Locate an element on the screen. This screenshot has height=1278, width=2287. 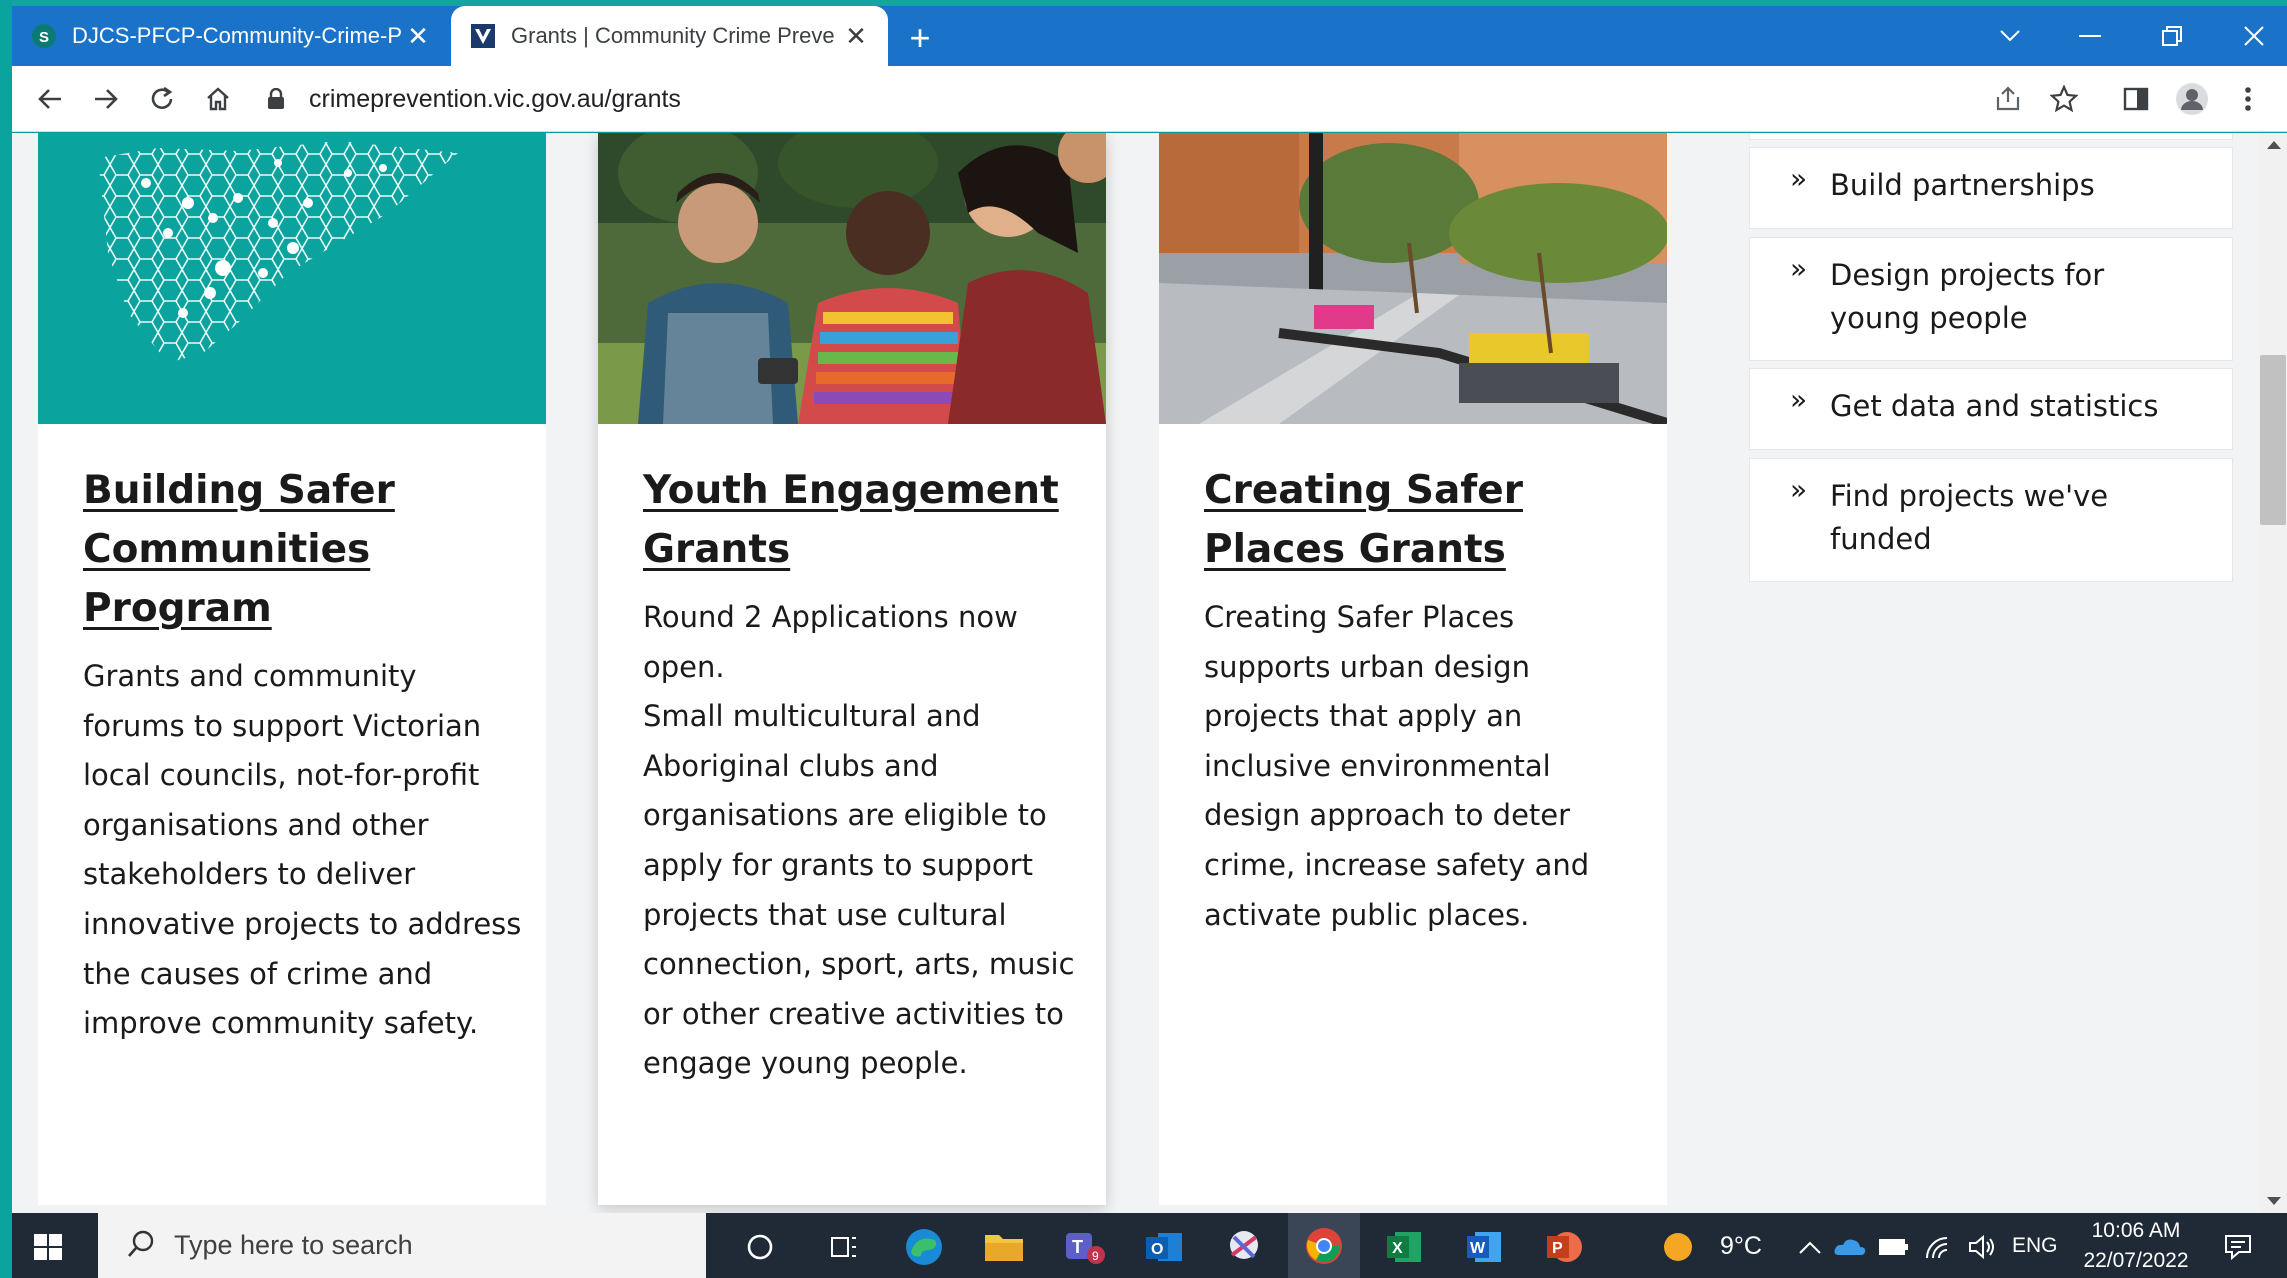
windows-start-icon is located at coordinates (48, 1247).